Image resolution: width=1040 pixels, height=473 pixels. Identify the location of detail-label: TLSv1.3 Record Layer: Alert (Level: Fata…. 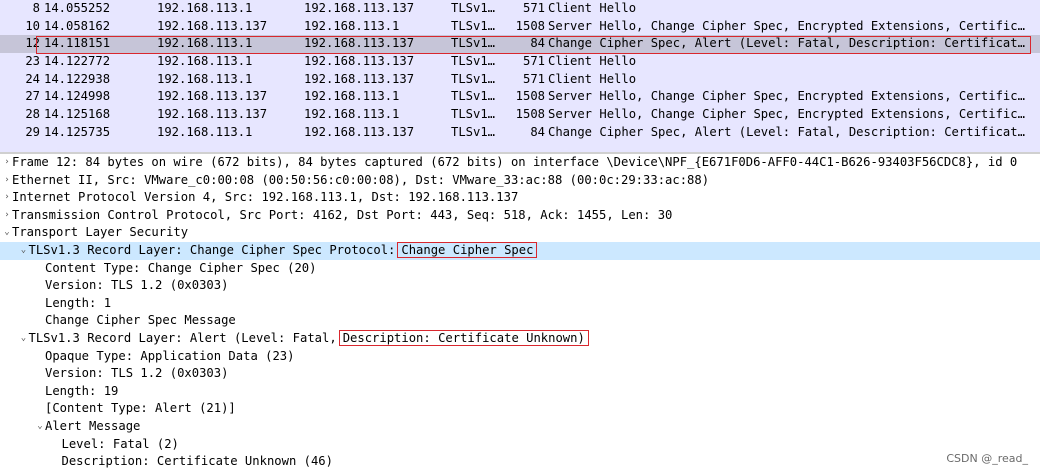
(182, 337).